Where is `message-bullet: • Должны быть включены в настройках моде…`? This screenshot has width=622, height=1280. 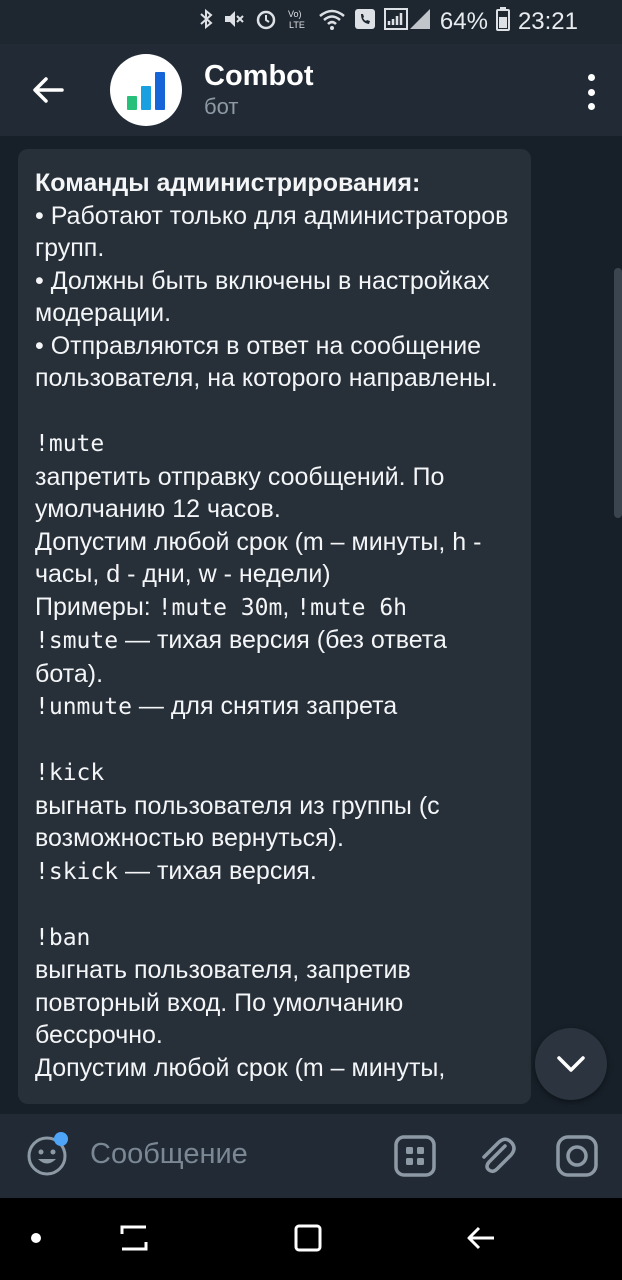 message-bullet: • Должны быть включены в настройках моде… is located at coordinates (262, 297).